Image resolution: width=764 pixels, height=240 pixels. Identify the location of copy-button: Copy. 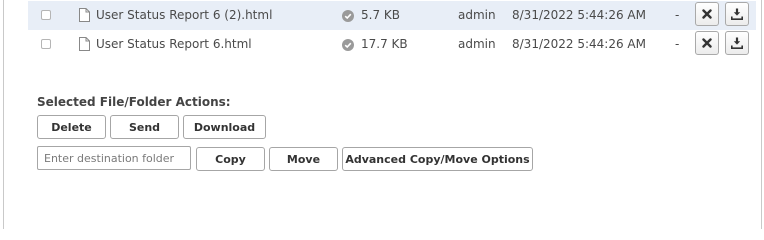
(230, 159).